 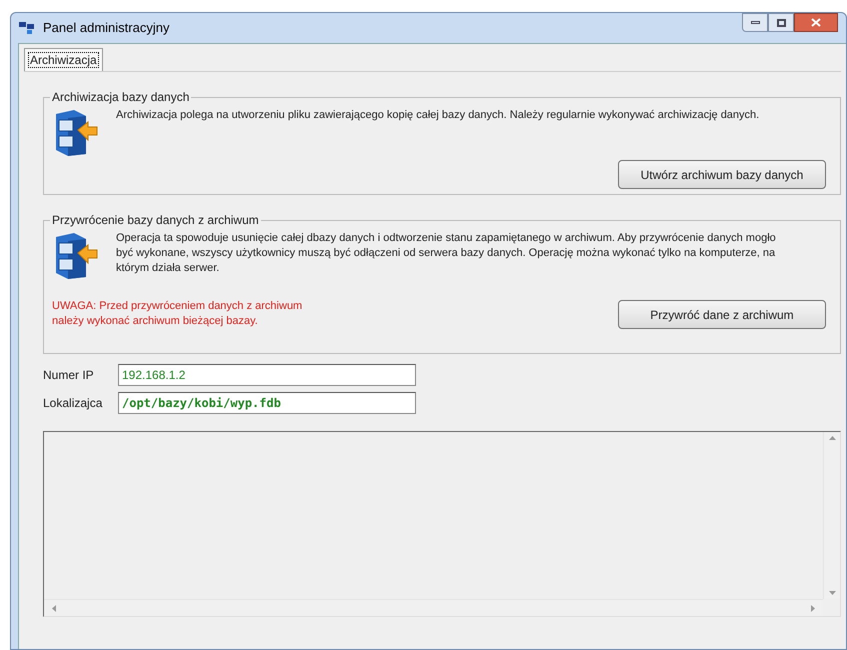 What do you see at coordinates (267, 375) in the screenshot?
I see `input-field: 192.168.1.2` at bounding box center [267, 375].